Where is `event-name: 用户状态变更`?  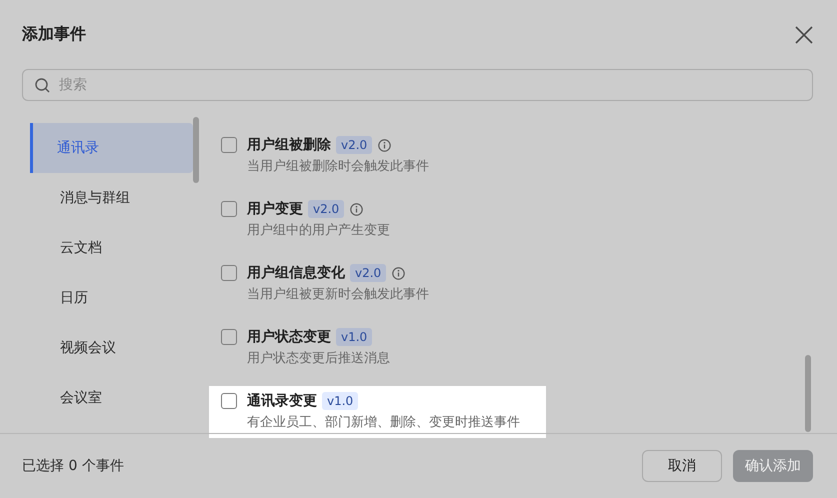 event-name: 用户状态变更 is located at coordinates (289, 337).